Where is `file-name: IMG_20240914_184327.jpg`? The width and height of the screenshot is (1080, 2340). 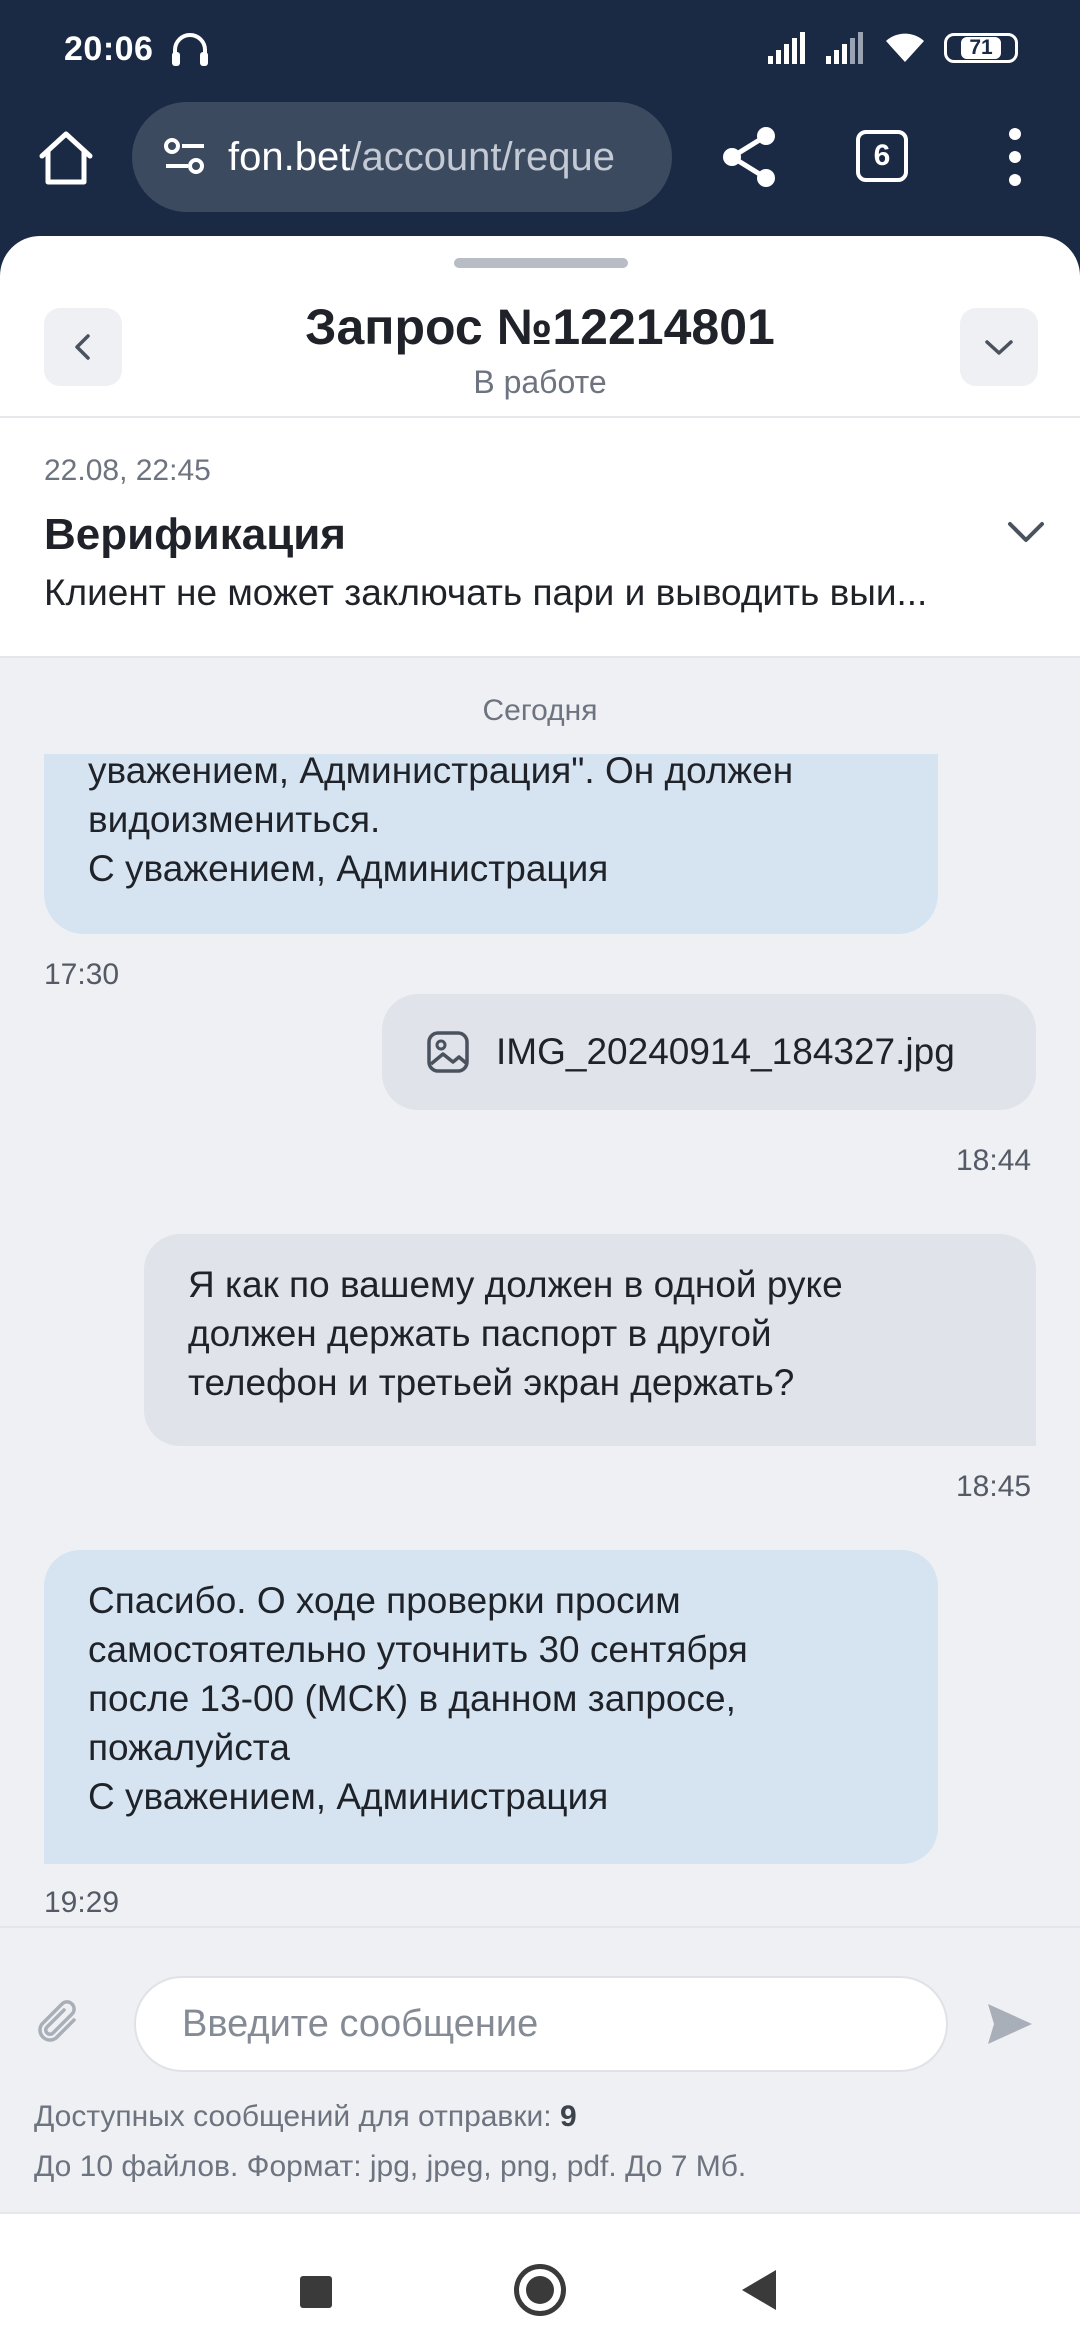
file-name: IMG_20240914_184327.jpg is located at coordinates (725, 1051).